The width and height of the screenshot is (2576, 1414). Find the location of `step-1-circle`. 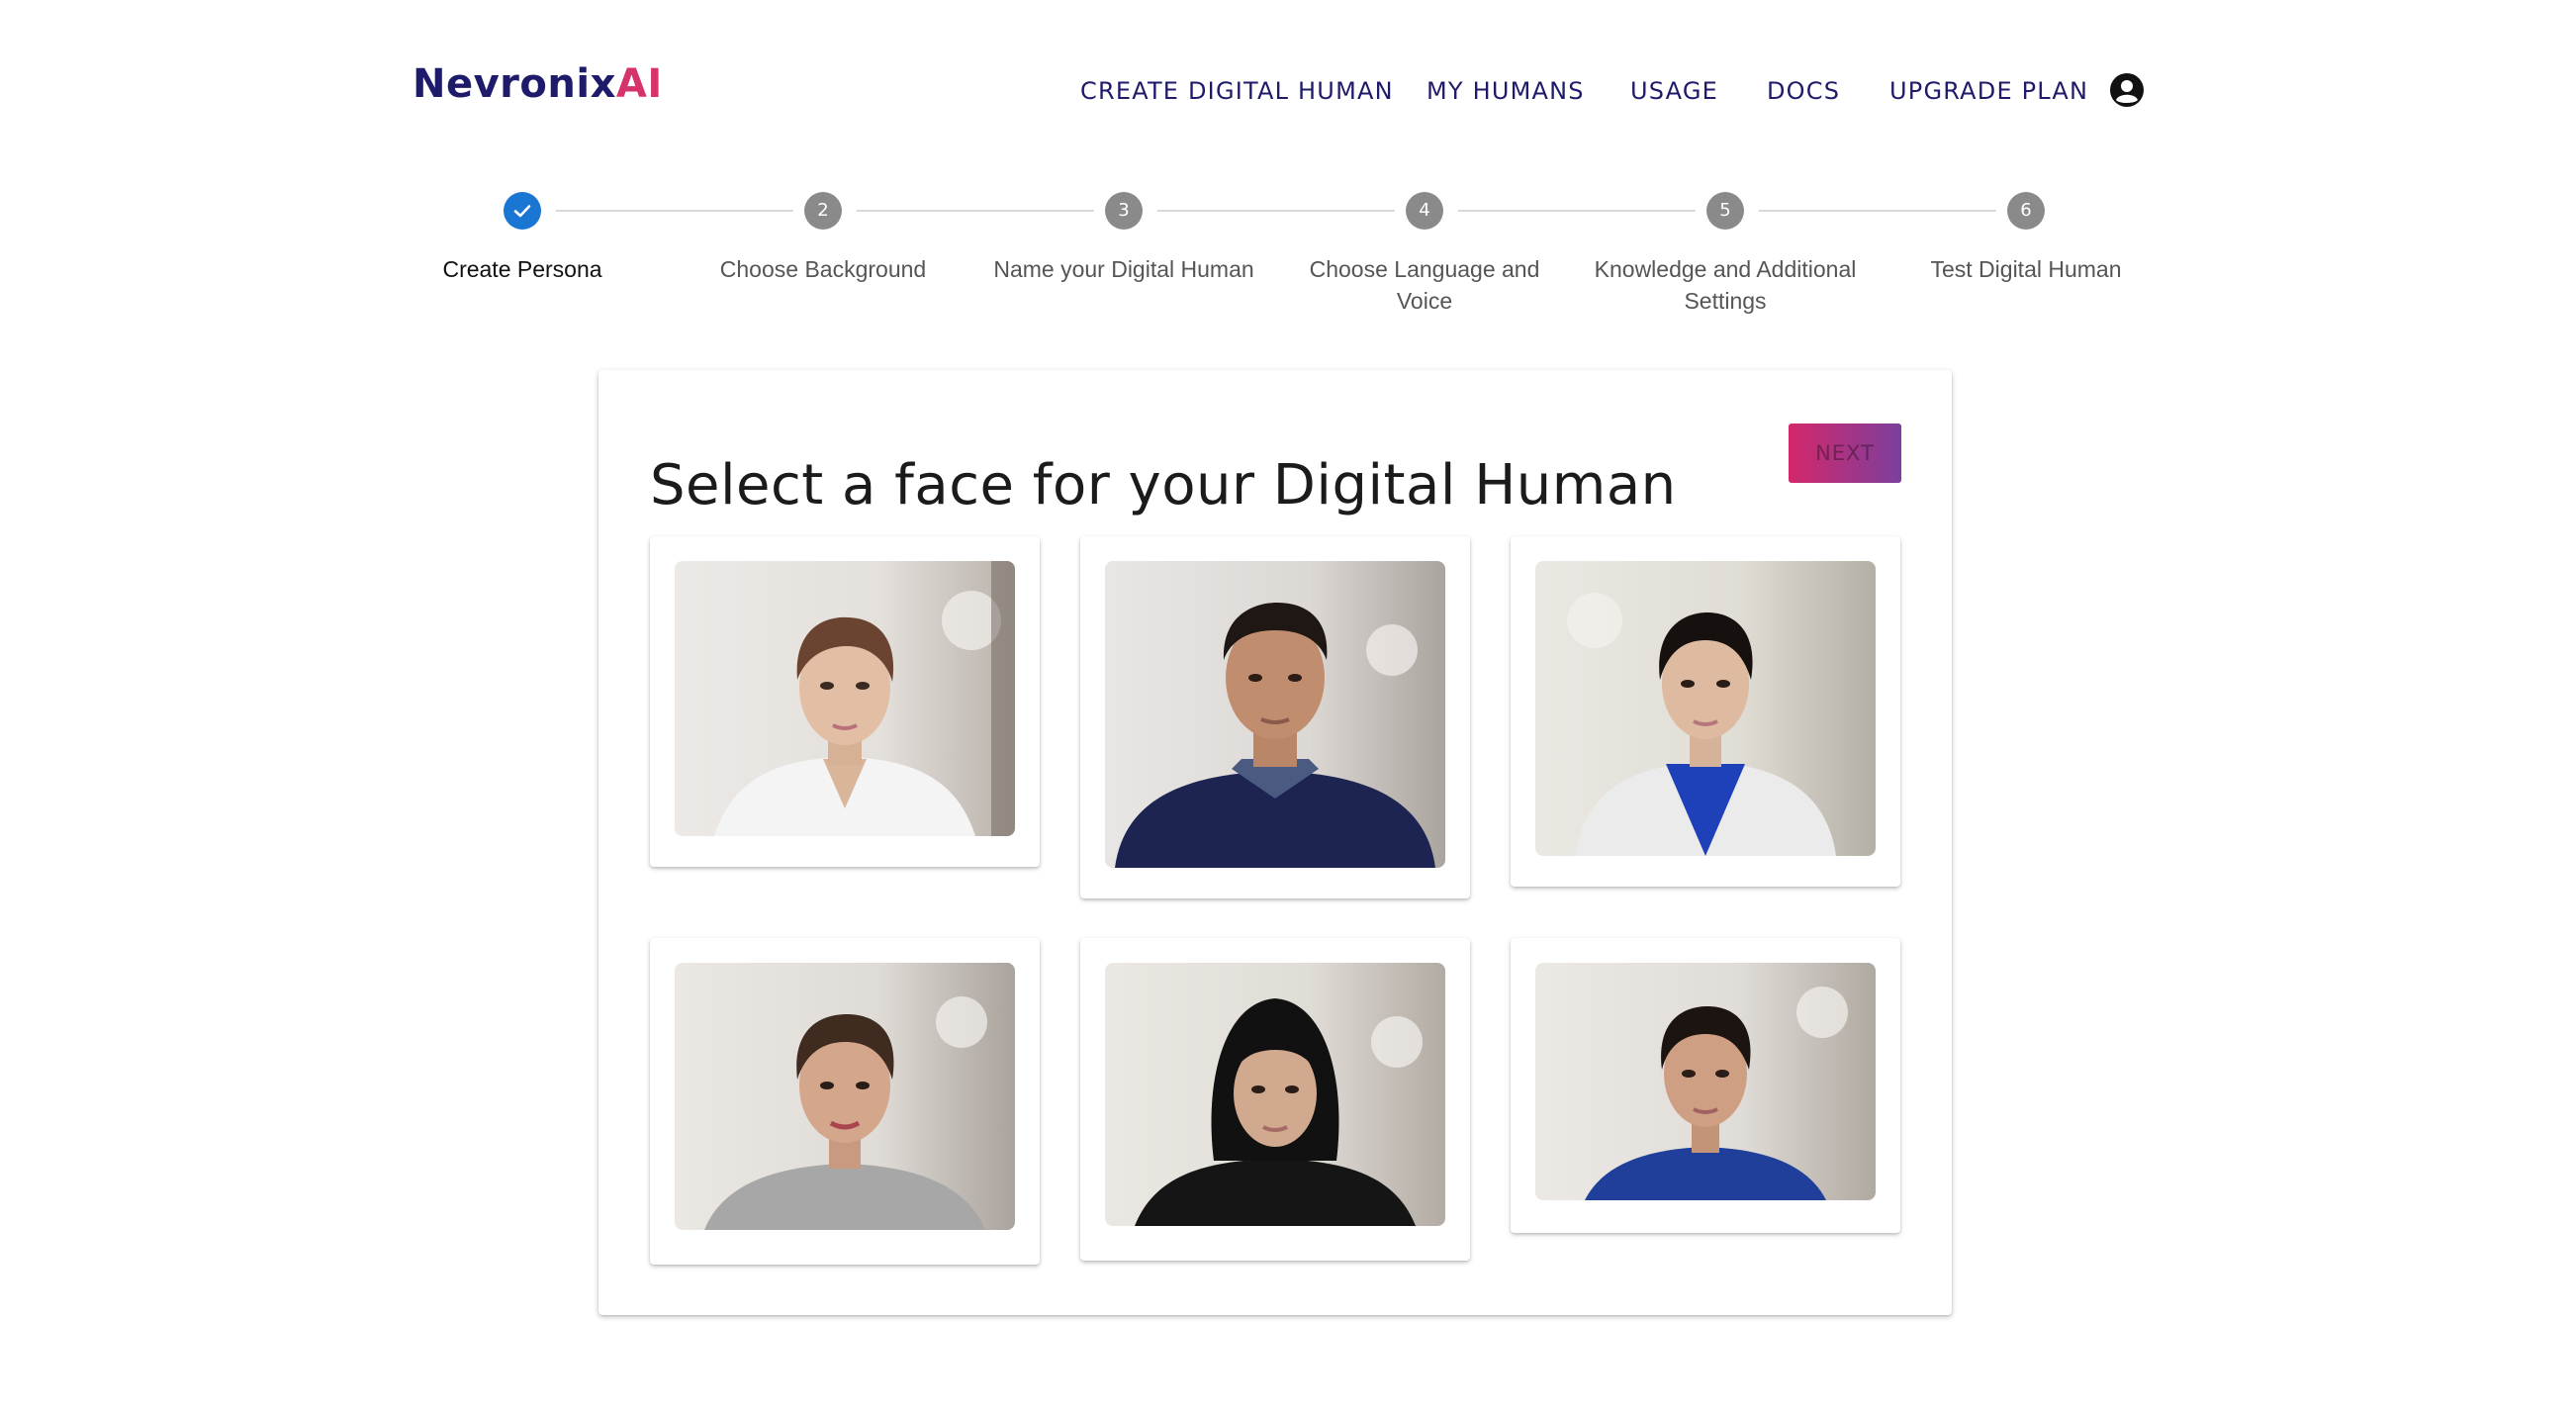

step-1-circle is located at coordinates (522, 211).